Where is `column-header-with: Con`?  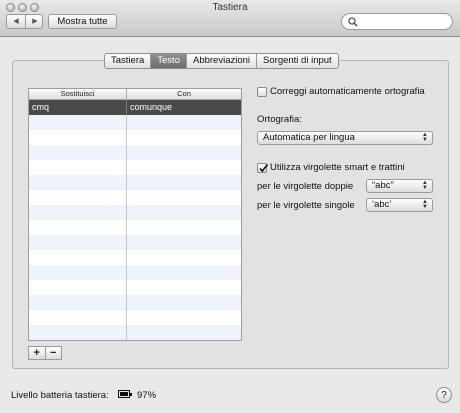
column-header-with: Con is located at coordinates (184, 94).